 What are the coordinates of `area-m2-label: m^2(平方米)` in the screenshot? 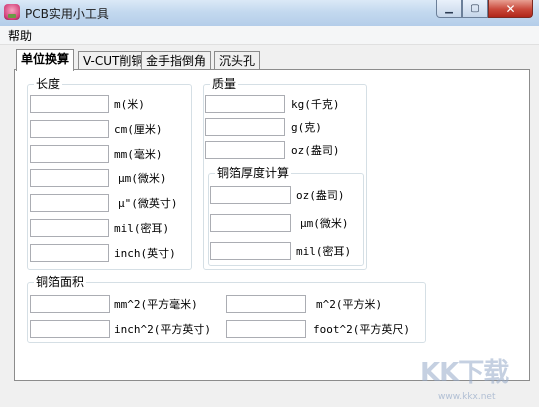 It's located at (349, 304).